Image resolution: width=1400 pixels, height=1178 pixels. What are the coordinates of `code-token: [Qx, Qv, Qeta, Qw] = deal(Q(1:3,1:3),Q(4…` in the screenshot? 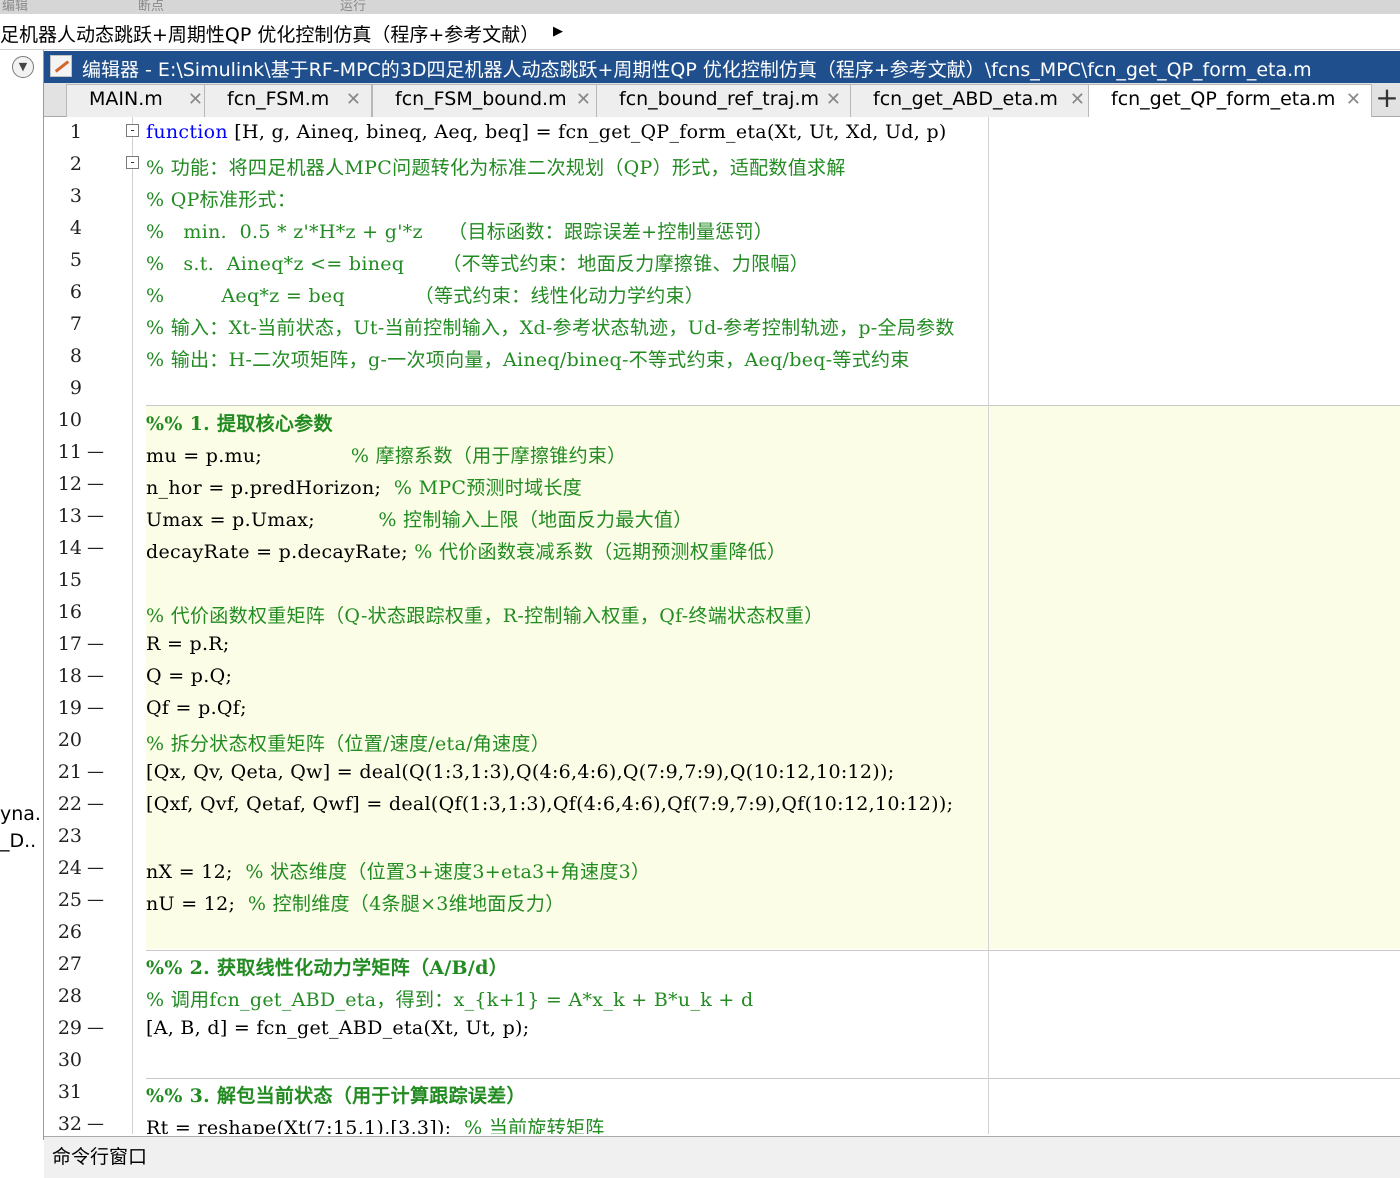 It's located at (520, 772).